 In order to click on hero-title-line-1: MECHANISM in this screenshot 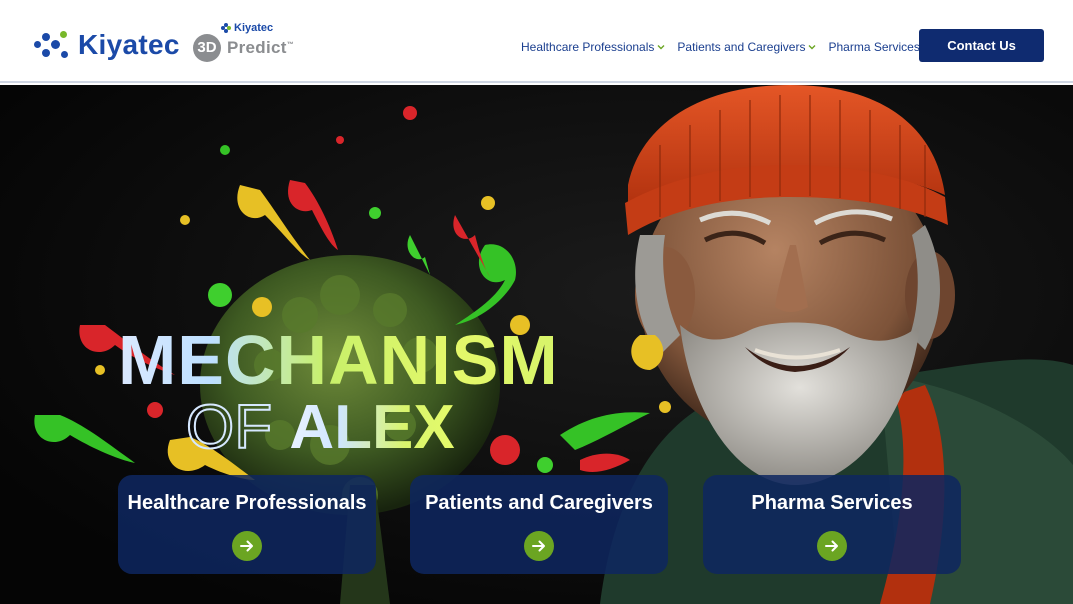, I will do `click(378, 360)`.